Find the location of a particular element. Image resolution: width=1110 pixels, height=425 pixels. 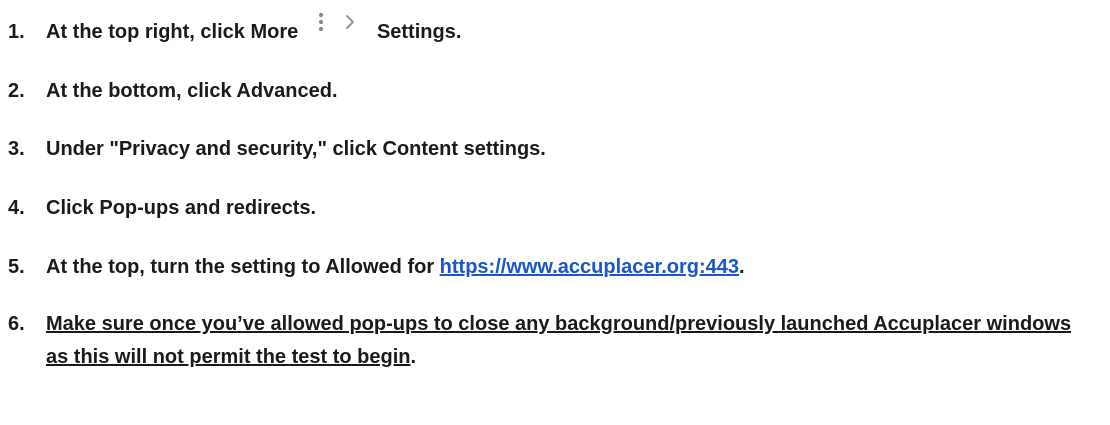

step-2: 2. At the bottom, click Advanced. is located at coordinates (549, 91).